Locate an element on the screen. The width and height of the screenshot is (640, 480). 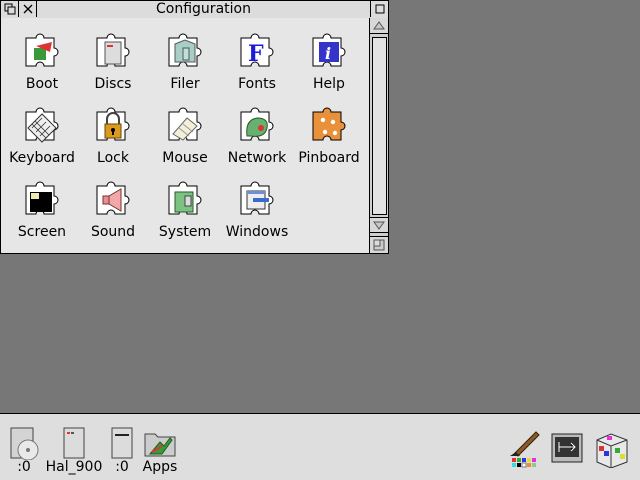
item-label: Fonts is located at coordinates (257, 84).